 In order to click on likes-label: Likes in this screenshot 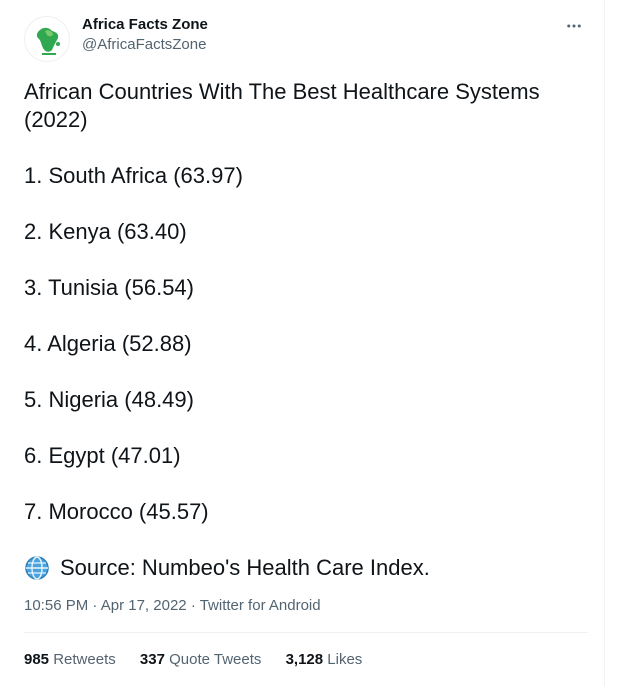, I will do `click(345, 659)`.